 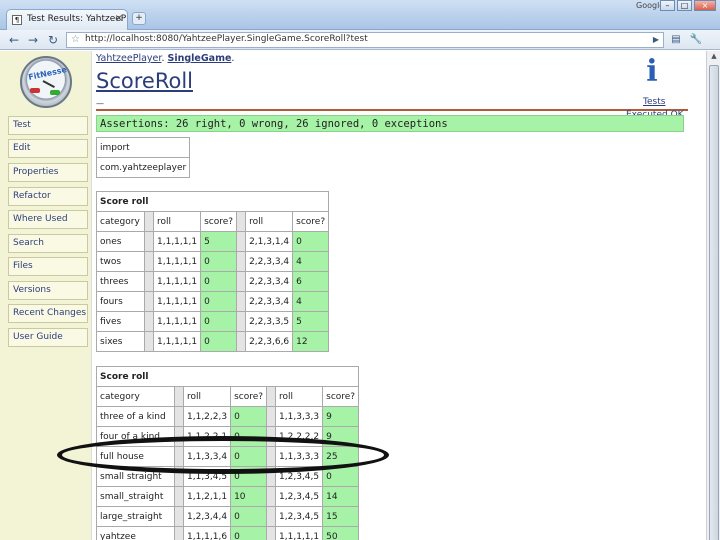 What do you see at coordinates (135, 416) in the screenshot?
I see `category-cell: three of a kind` at bounding box center [135, 416].